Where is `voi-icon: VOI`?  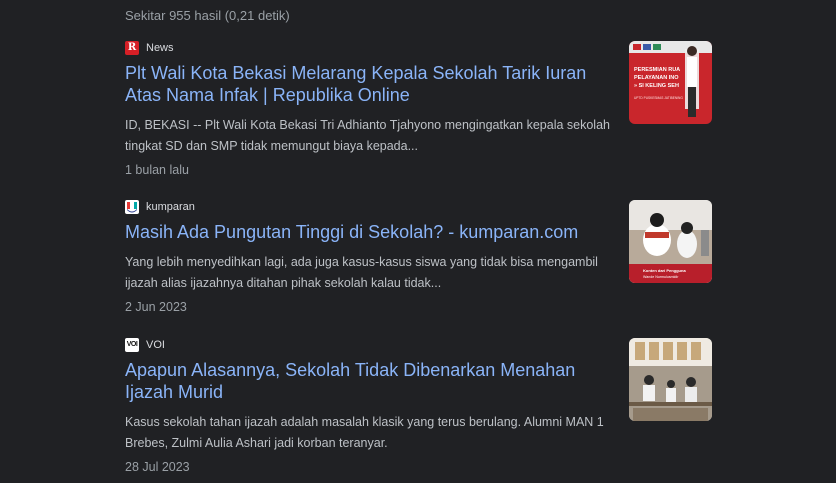
voi-icon: VOI is located at coordinates (132, 345).